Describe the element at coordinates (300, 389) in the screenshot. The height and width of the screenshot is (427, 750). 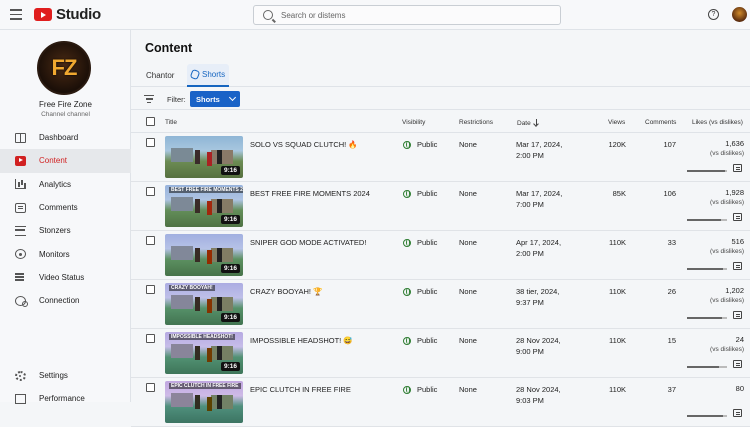
I see `video-title: EPIC CLUTCH IN FREE FIRE` at that location.